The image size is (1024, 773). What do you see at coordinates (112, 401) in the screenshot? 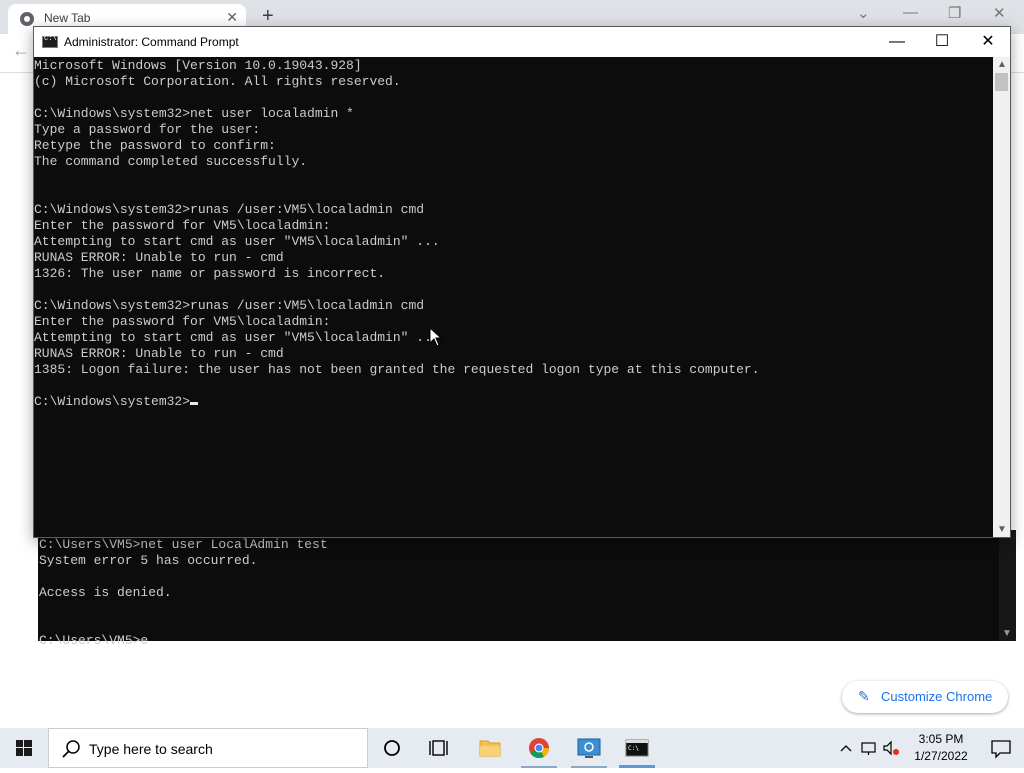
I see `cmd-prompt: C:\Windows\system32>` at bounding box center [112, 401].